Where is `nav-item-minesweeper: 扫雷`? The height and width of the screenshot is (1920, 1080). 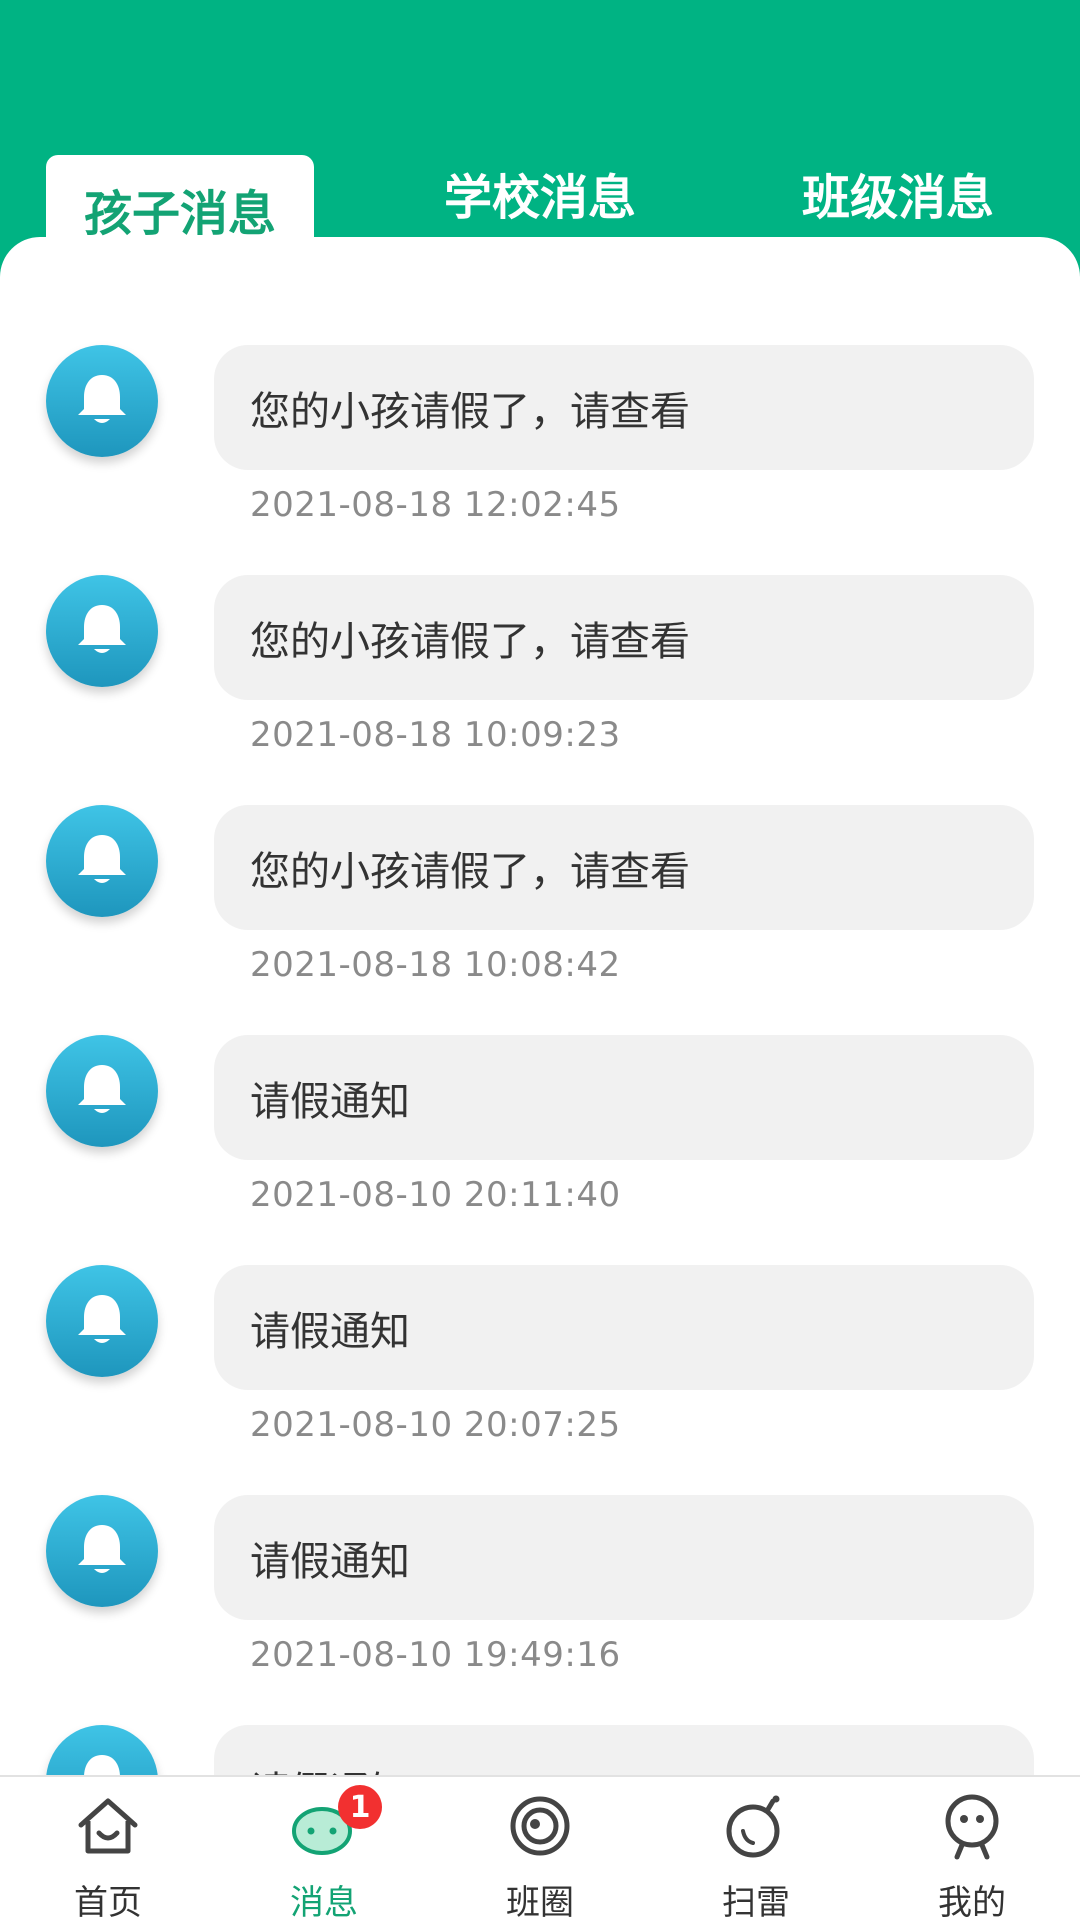
nav-item-minesweeper: 扫雷 is located at coordinates (756, 1848).